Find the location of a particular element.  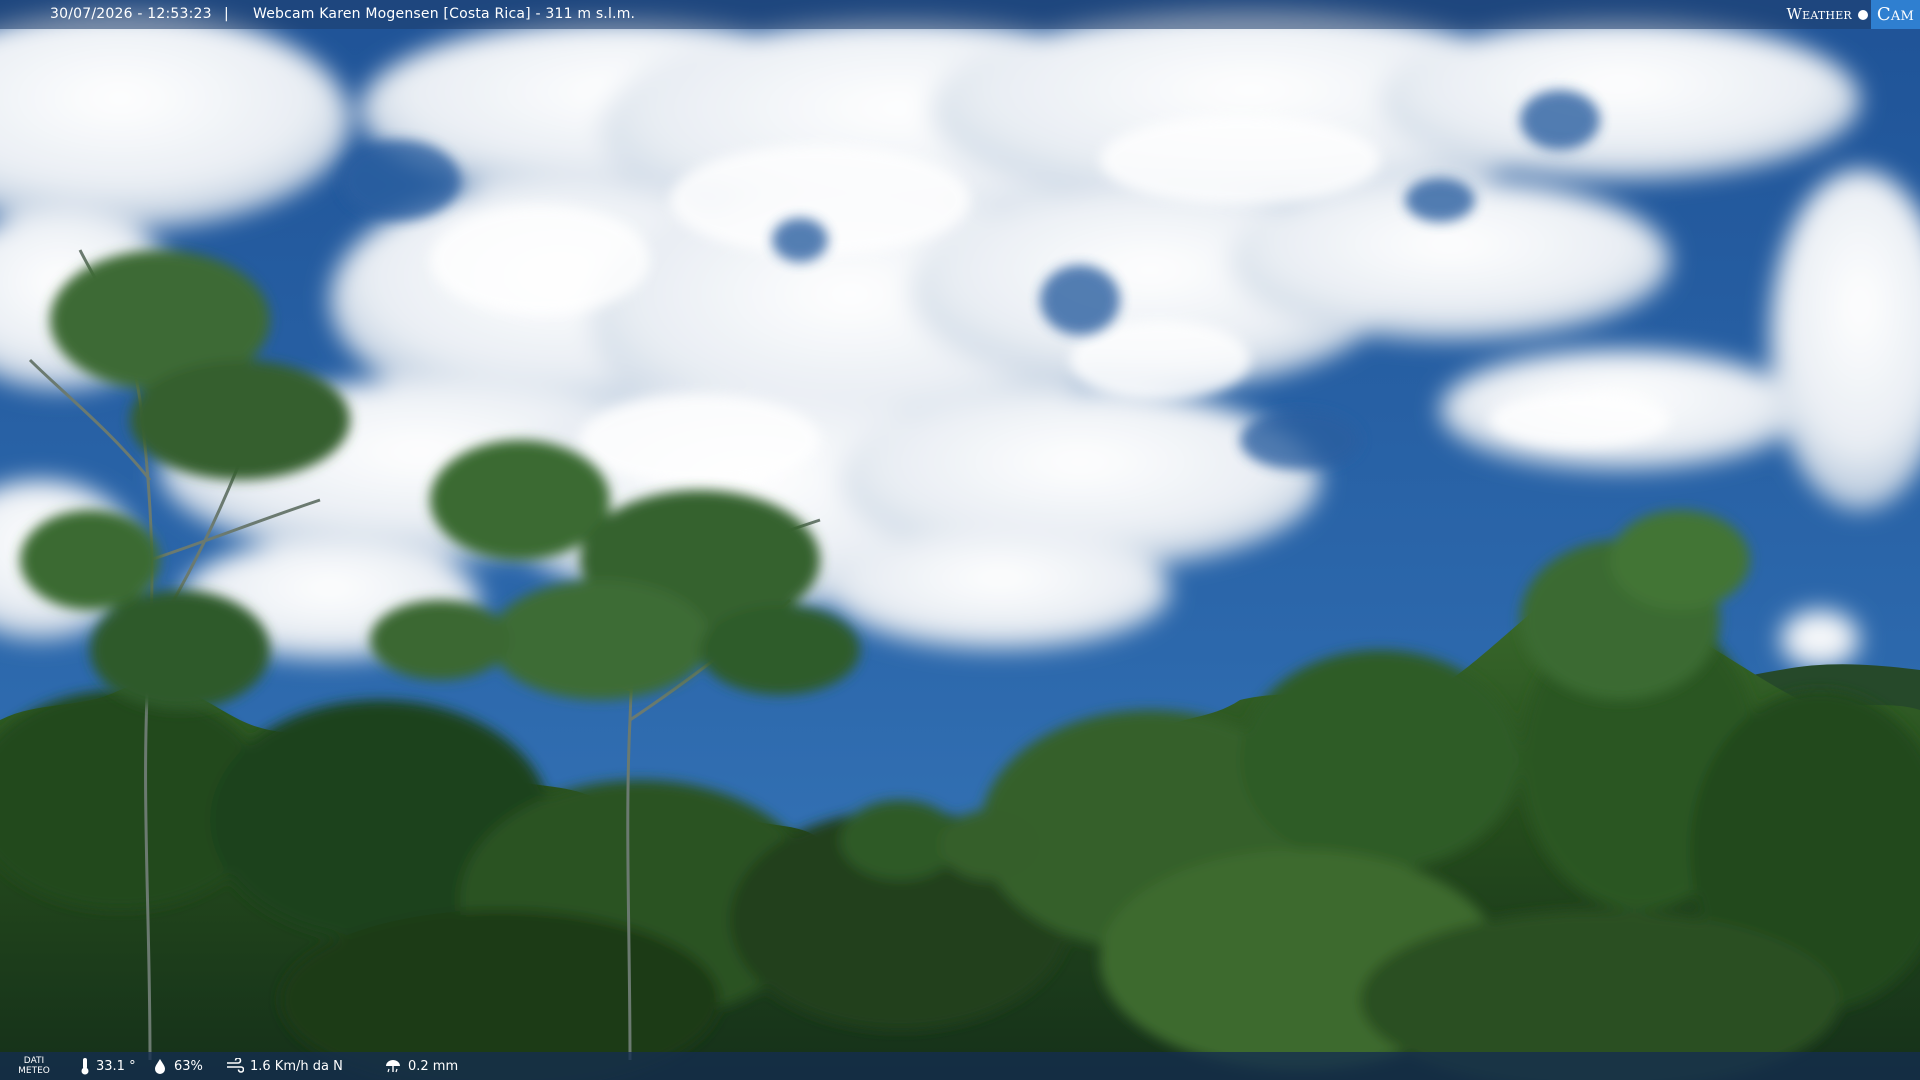

logo-weather-text: Weather is located at coordinates (1819, 14).